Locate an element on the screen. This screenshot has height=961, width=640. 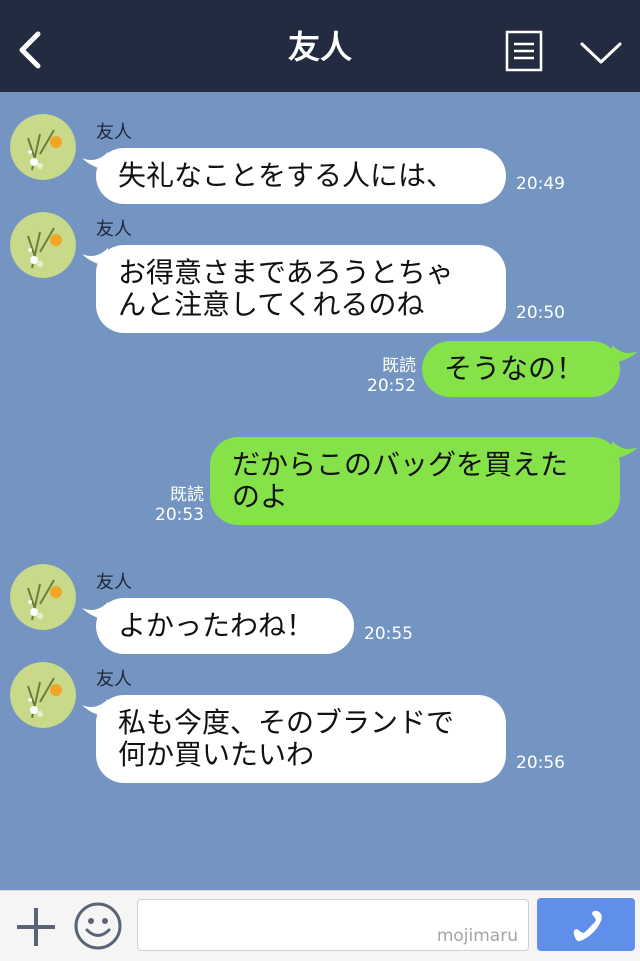
message-time: 20:55 is located at coordinates (388, 634).